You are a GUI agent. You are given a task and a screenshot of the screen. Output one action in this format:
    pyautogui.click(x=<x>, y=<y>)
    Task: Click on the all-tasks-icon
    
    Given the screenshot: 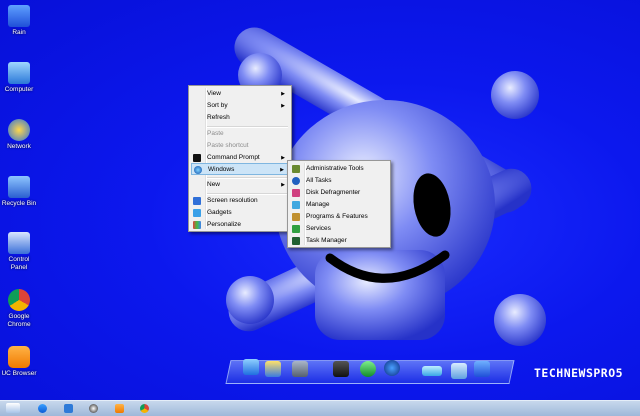 What is the action you would take?
    pyautogui.click(x=296, y=181)
    